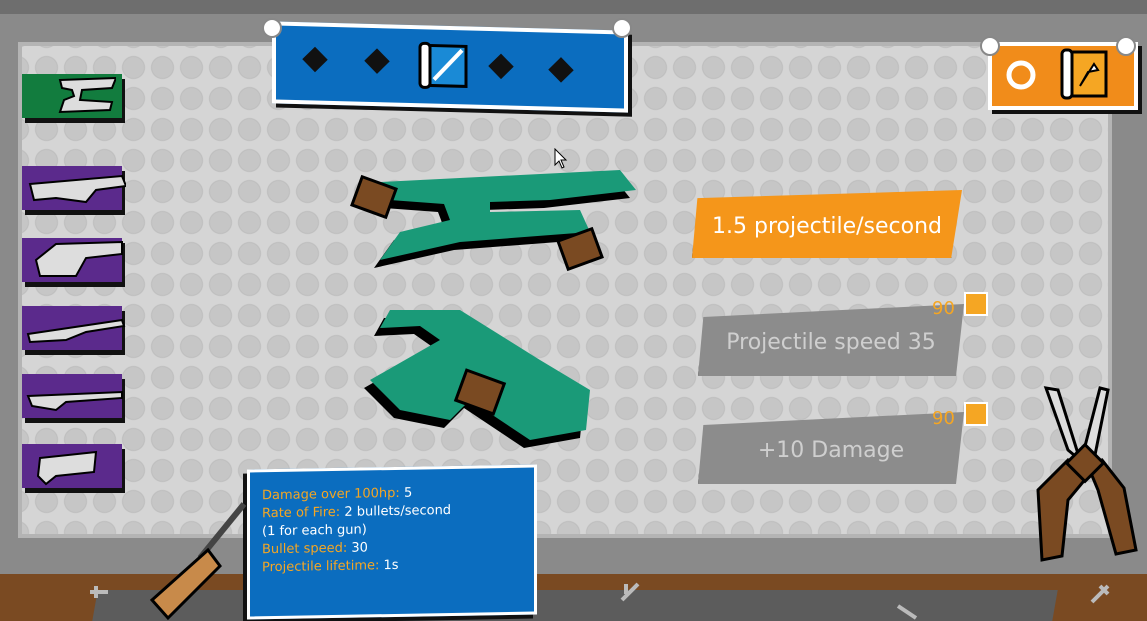  I want to click on upgrade-damage-cost: 90, so click(943, 418).